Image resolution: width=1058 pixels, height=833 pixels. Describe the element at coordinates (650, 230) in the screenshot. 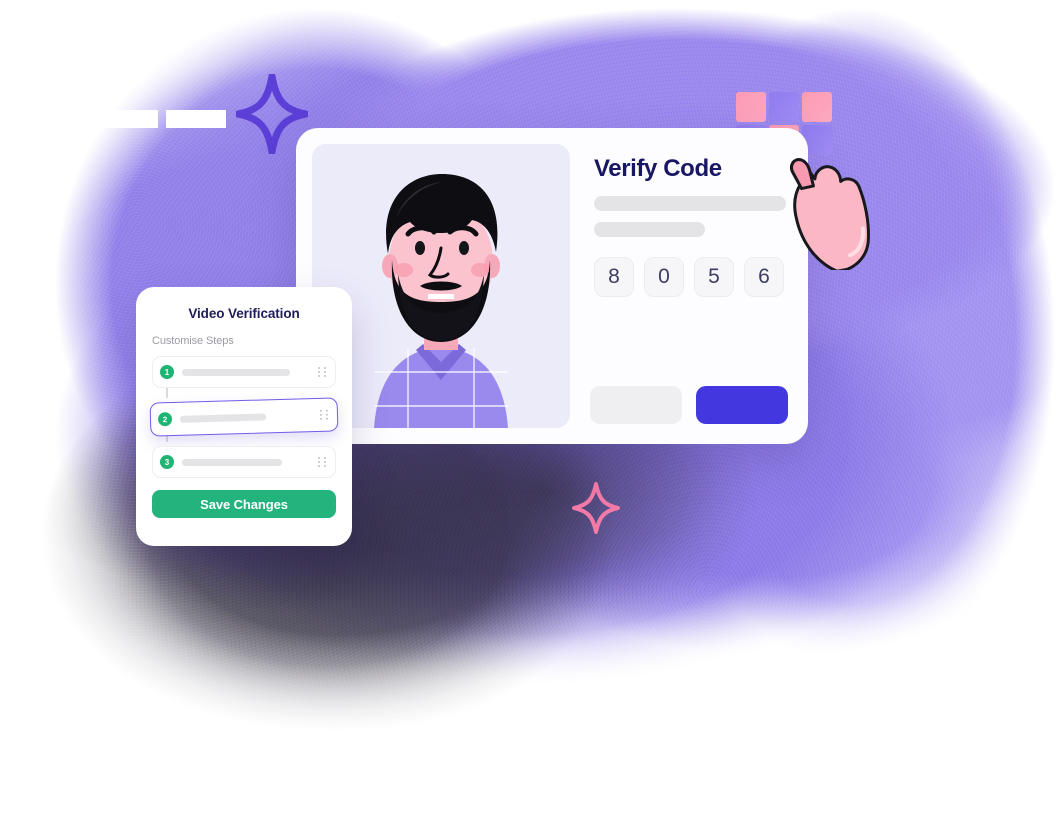

I see `placeholder-bar-secondary` at that location.